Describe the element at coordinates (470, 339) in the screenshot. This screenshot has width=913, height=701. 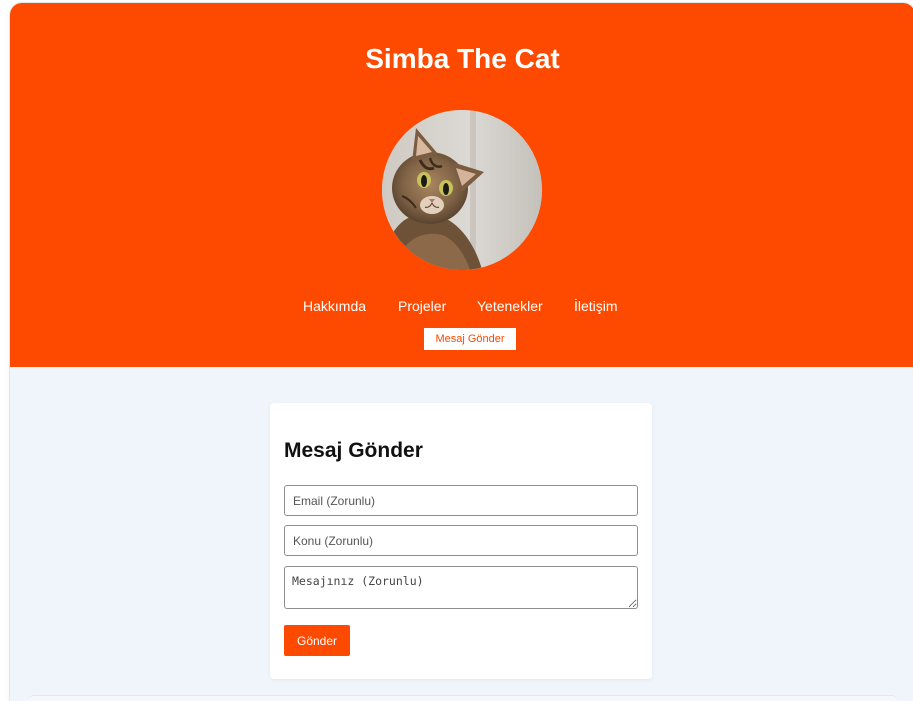
I see `send-message-nav-button: Mesaj Gönder` at that location.